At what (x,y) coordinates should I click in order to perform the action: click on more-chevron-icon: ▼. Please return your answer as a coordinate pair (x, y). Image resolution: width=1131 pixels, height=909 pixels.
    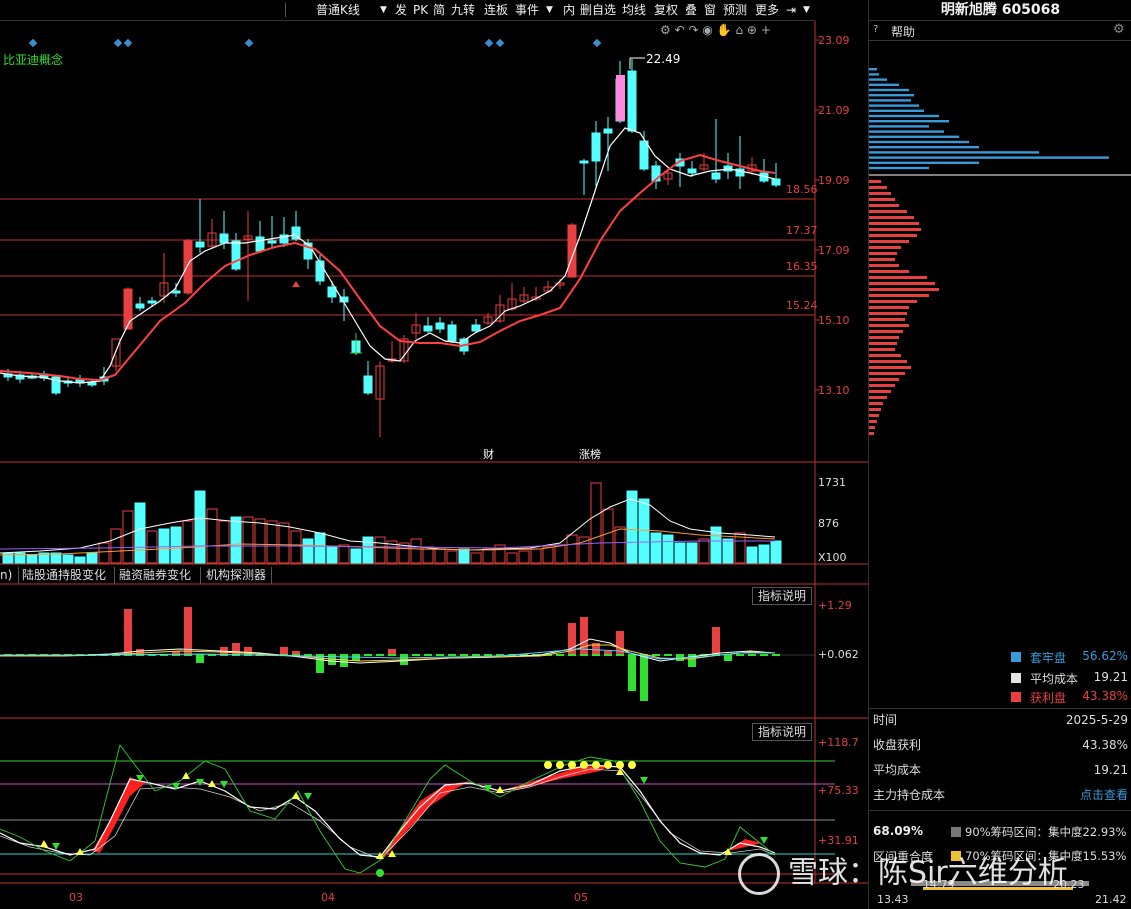
    Looking at the image, I should click on (806, 10).